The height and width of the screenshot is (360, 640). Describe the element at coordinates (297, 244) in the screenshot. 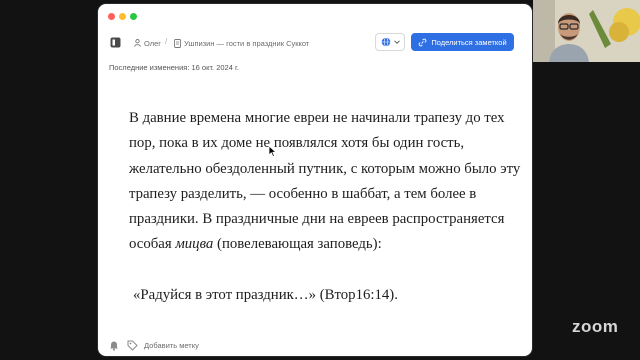

I see `paragraph-text-end: (повелевающая заповедь):` at that location.